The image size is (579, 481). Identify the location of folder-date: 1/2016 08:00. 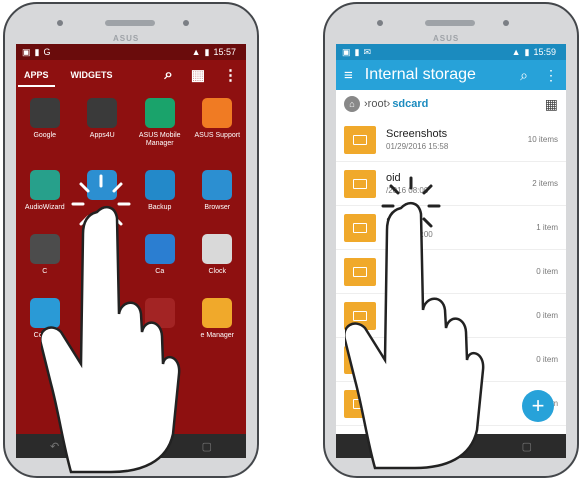
(409, 234).